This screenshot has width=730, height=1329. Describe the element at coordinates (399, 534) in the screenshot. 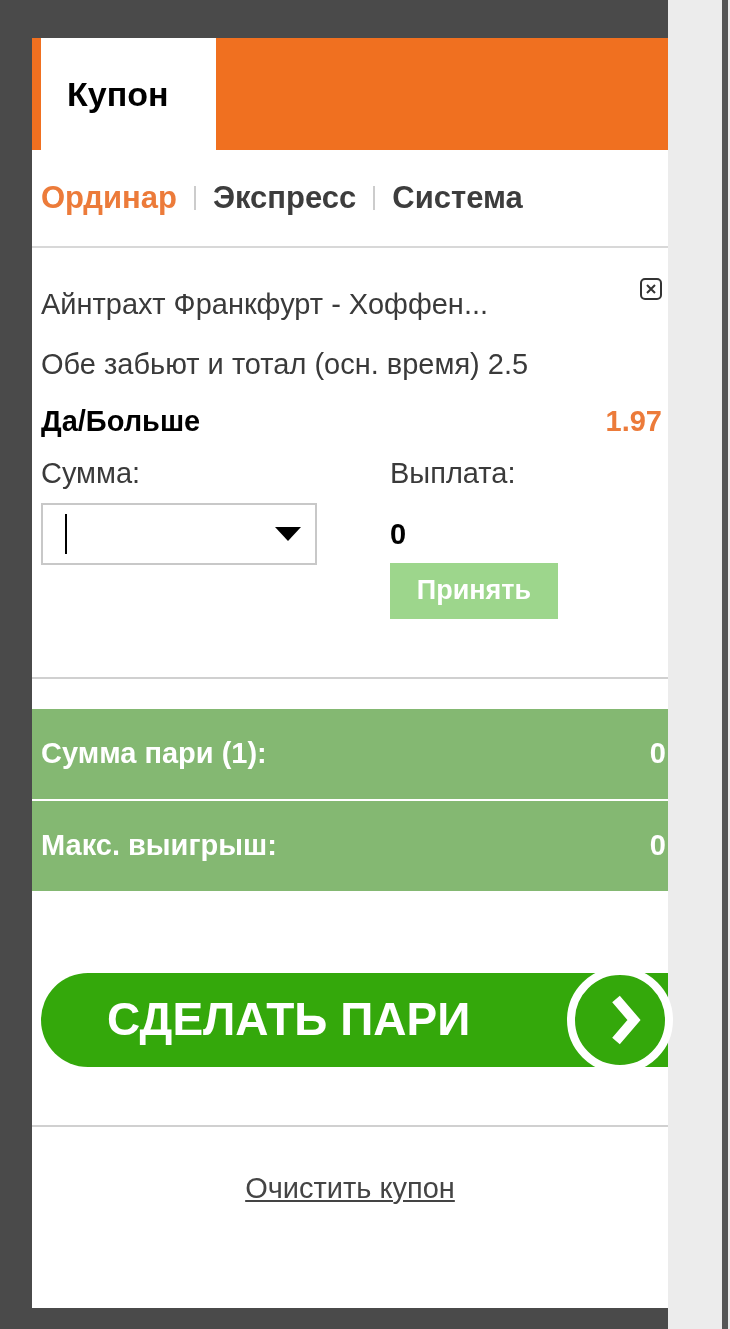

I see `payout-value: 0` at that location.